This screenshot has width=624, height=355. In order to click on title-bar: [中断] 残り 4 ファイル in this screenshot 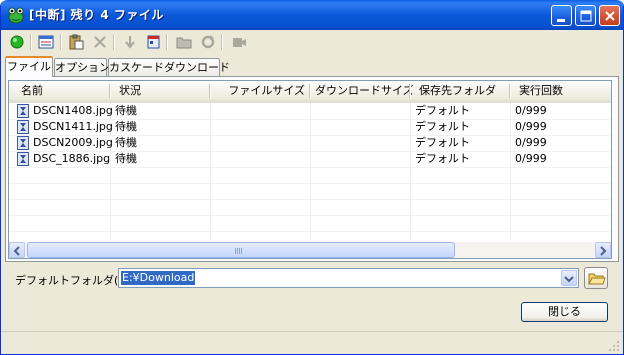, I will do `click(312, 15)`.